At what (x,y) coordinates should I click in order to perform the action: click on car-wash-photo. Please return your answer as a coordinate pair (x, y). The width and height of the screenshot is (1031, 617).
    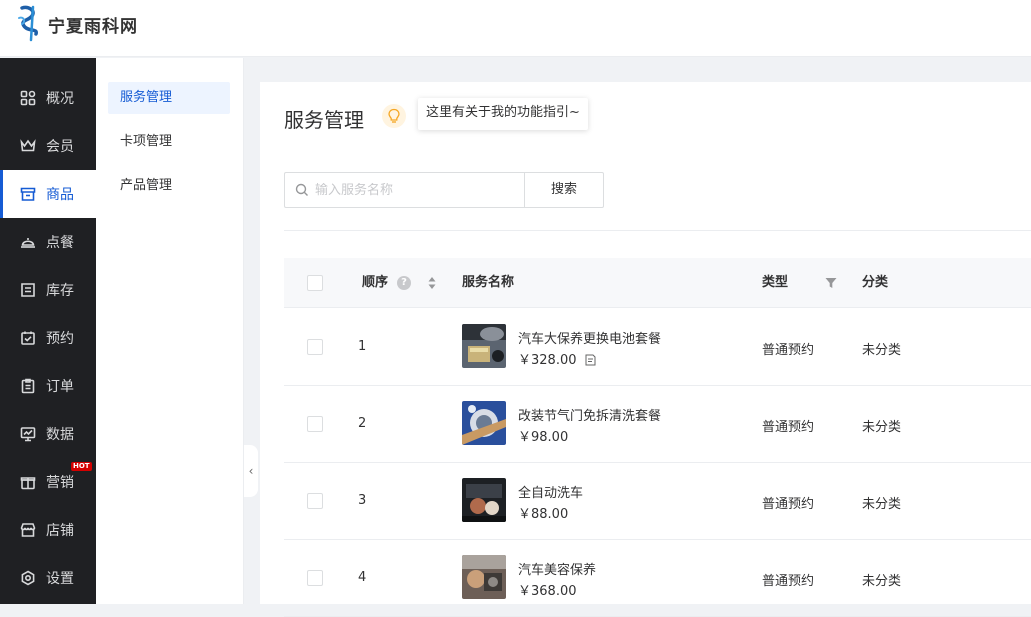
    Looking at the image, I should click on (484, 500).